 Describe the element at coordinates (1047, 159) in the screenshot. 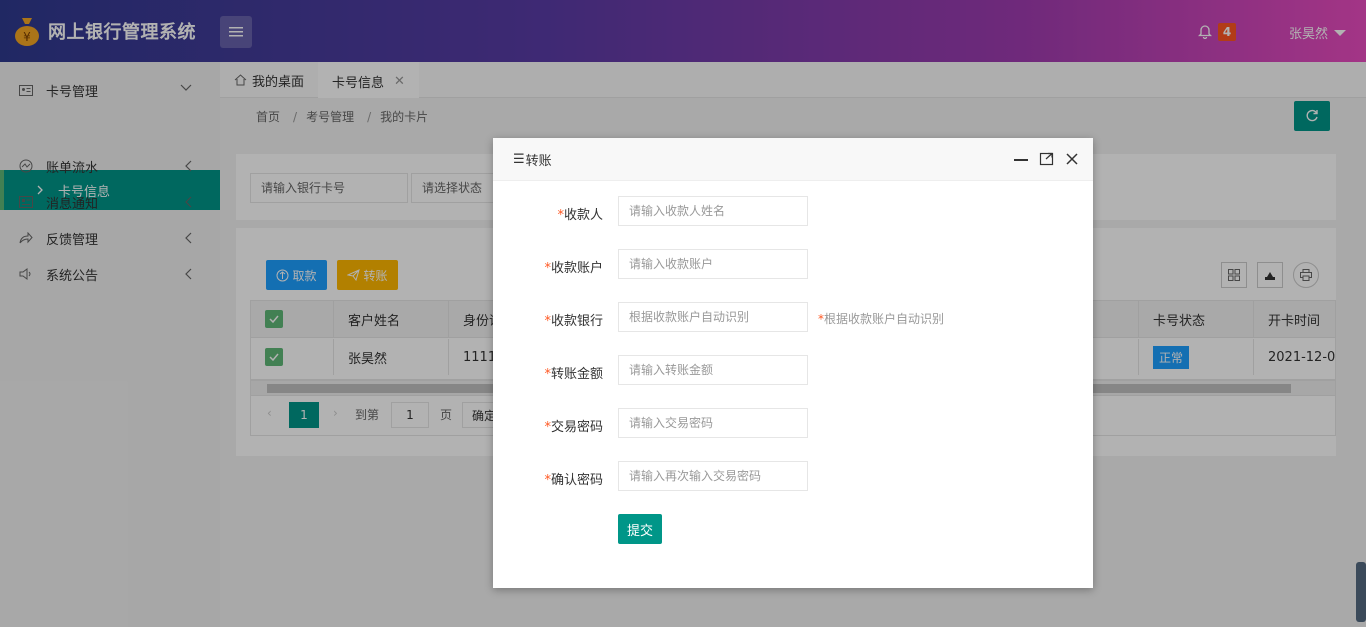

I see `maximize-icon` at that location.